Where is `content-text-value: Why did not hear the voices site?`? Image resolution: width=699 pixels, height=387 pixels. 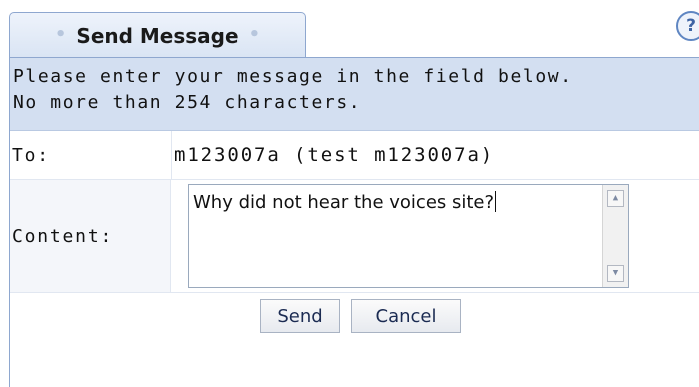
content-text-value: Why did not hear the voices site? is located at coordinates (344, 202).